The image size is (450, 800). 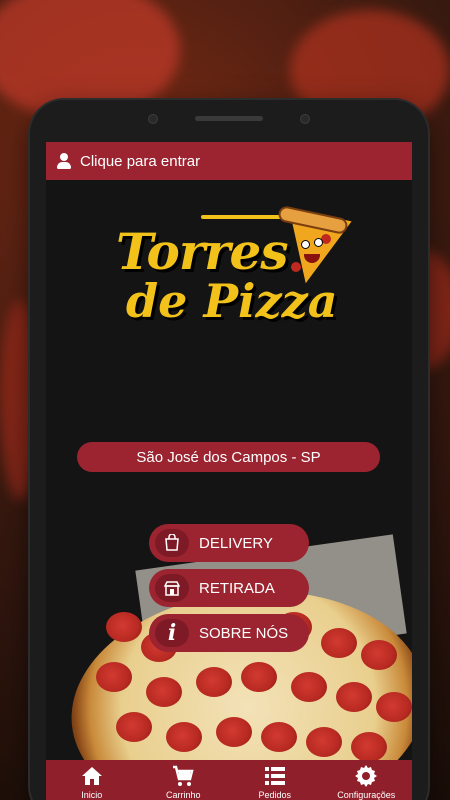 I want to click on login-bar: Clique para entrar, so click(x=229, y=161).